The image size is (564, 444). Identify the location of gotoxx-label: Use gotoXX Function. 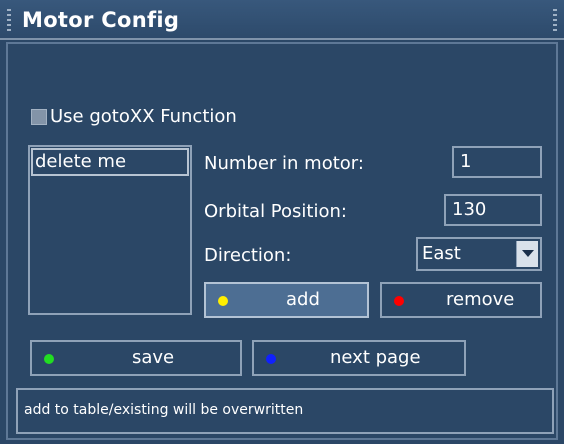
(143, 116).